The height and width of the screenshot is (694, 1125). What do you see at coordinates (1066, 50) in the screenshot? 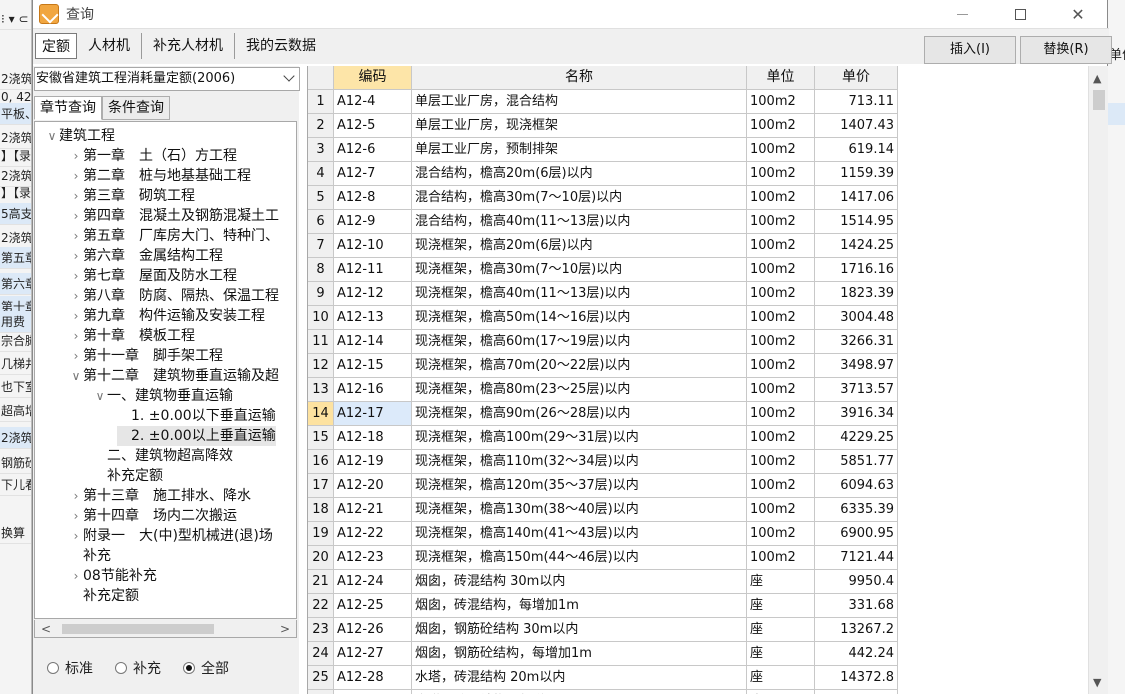
I see `replace-button: 替换(R)` at bounding box center [1066, 50].